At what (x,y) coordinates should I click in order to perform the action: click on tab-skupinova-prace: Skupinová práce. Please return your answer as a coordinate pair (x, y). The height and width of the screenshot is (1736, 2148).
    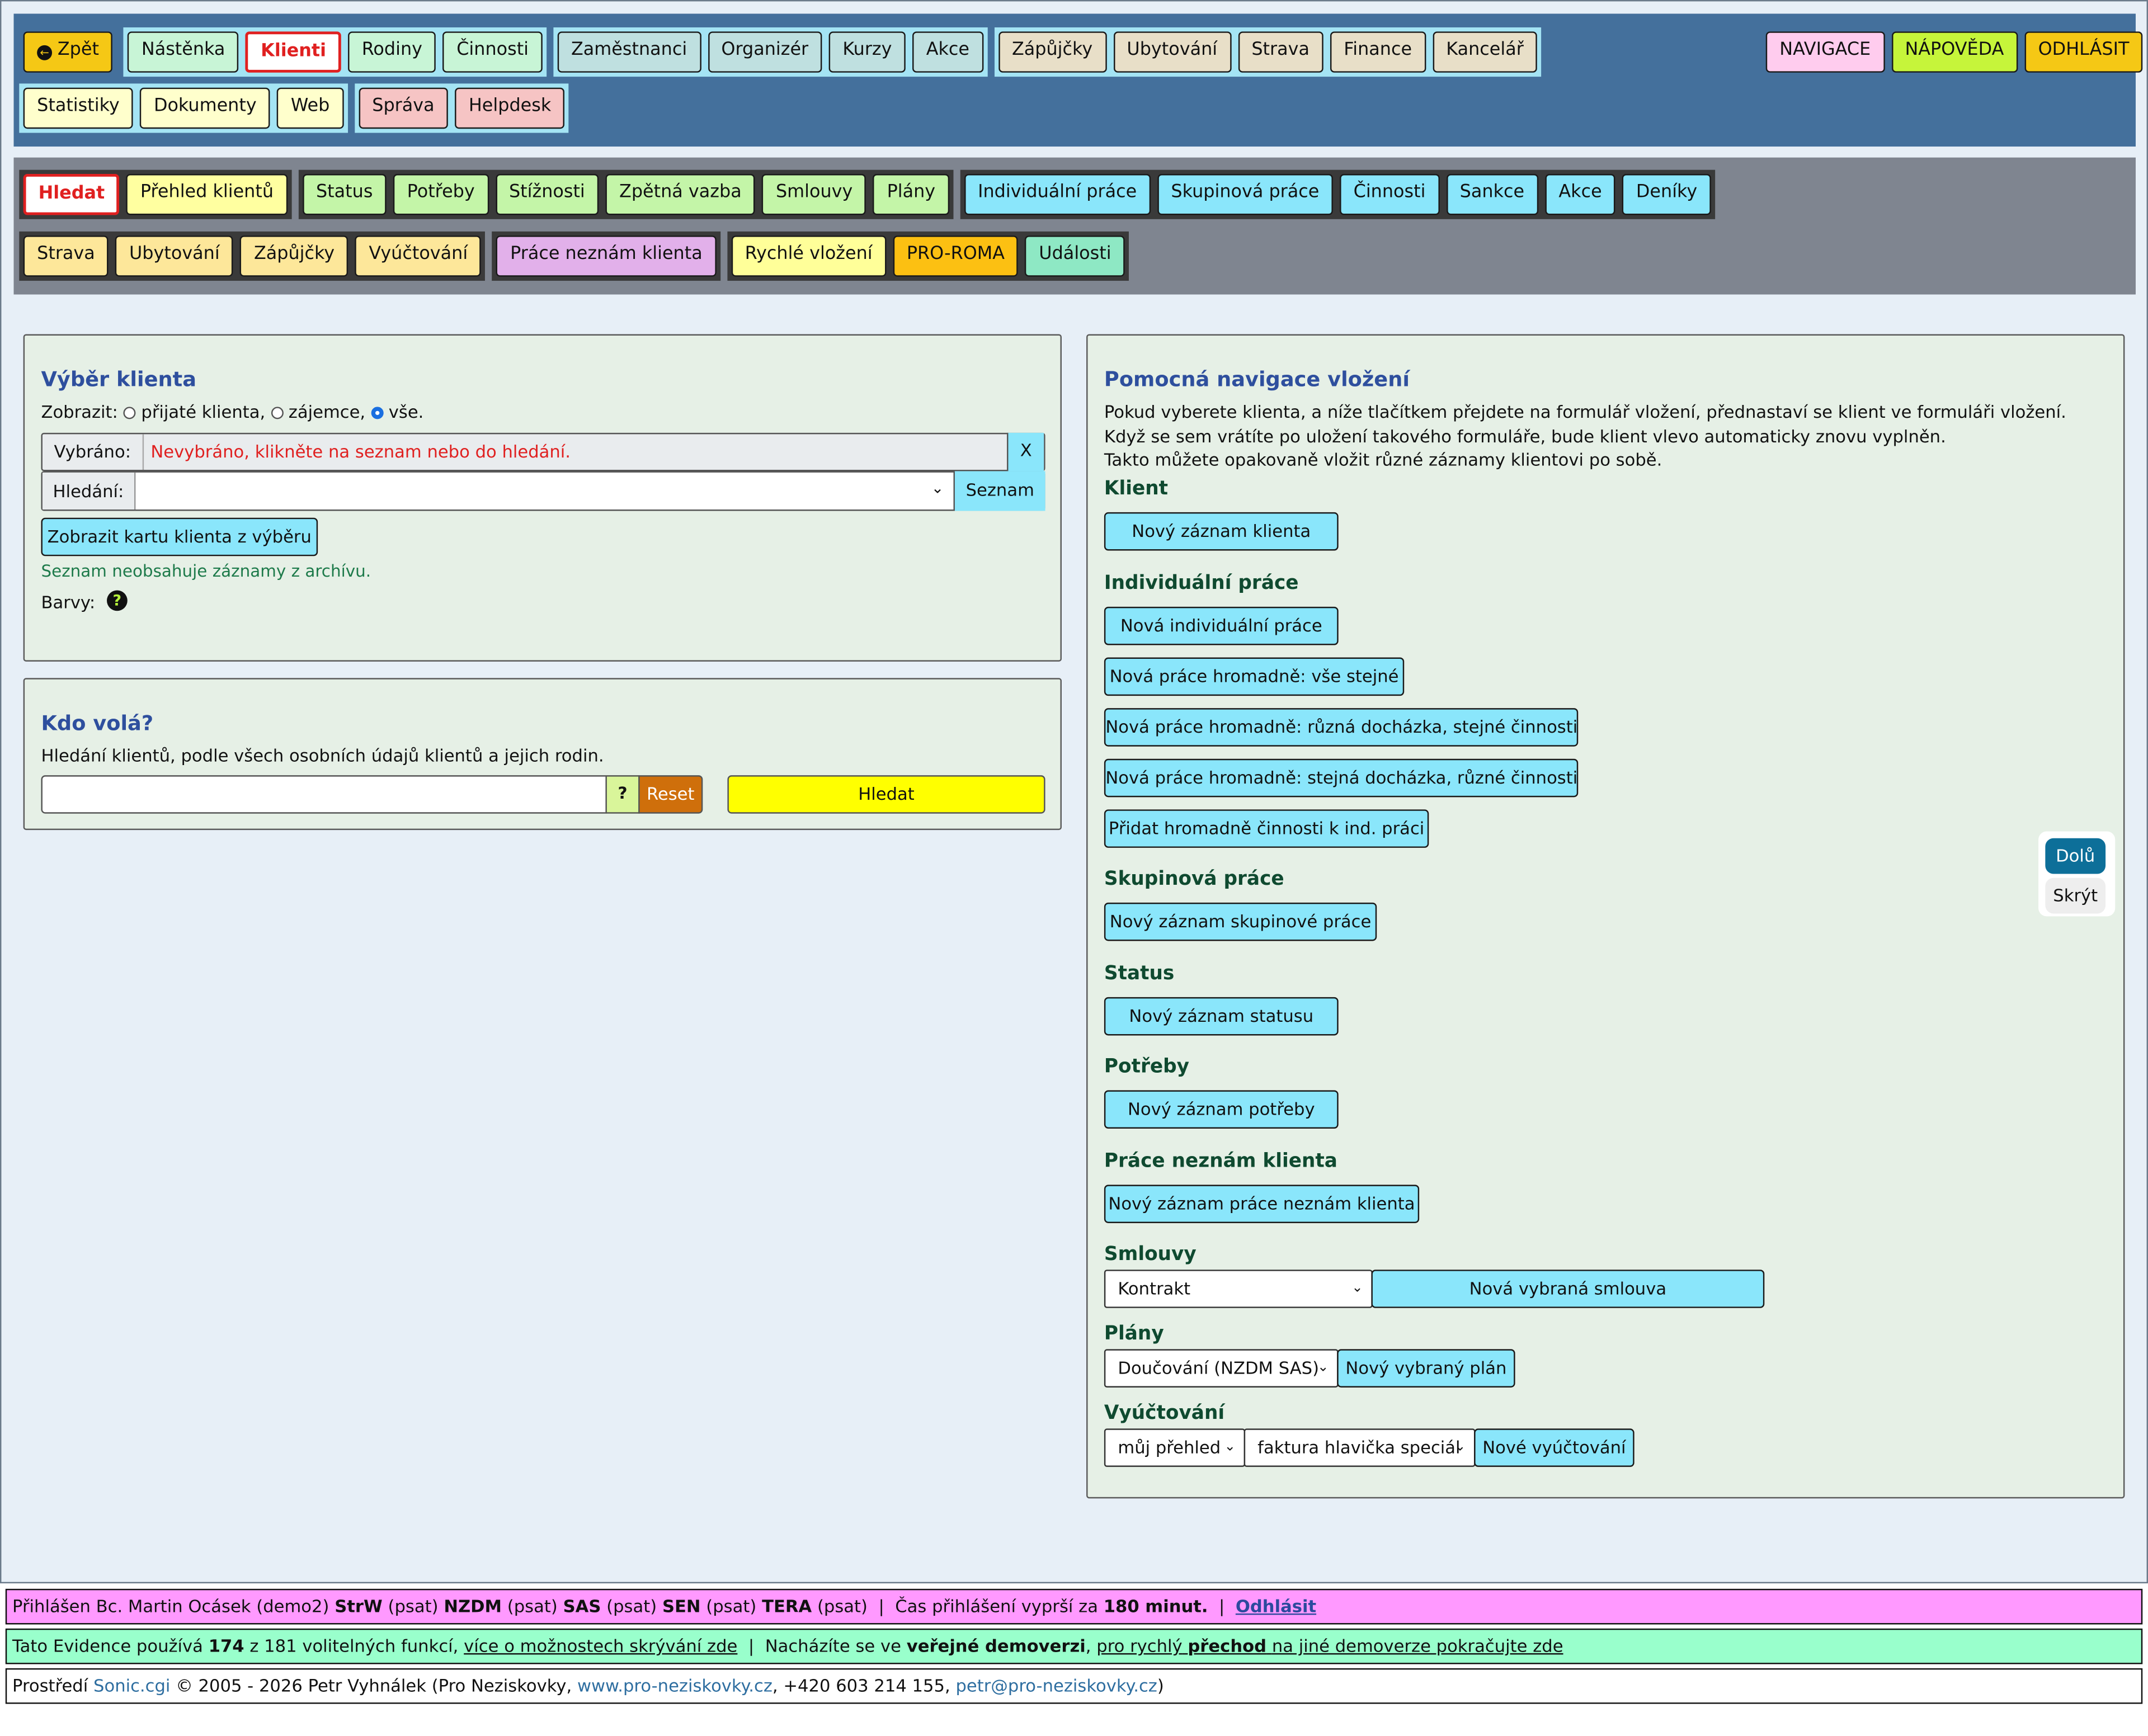
    Looking at the image, I should click on (1245, 194).